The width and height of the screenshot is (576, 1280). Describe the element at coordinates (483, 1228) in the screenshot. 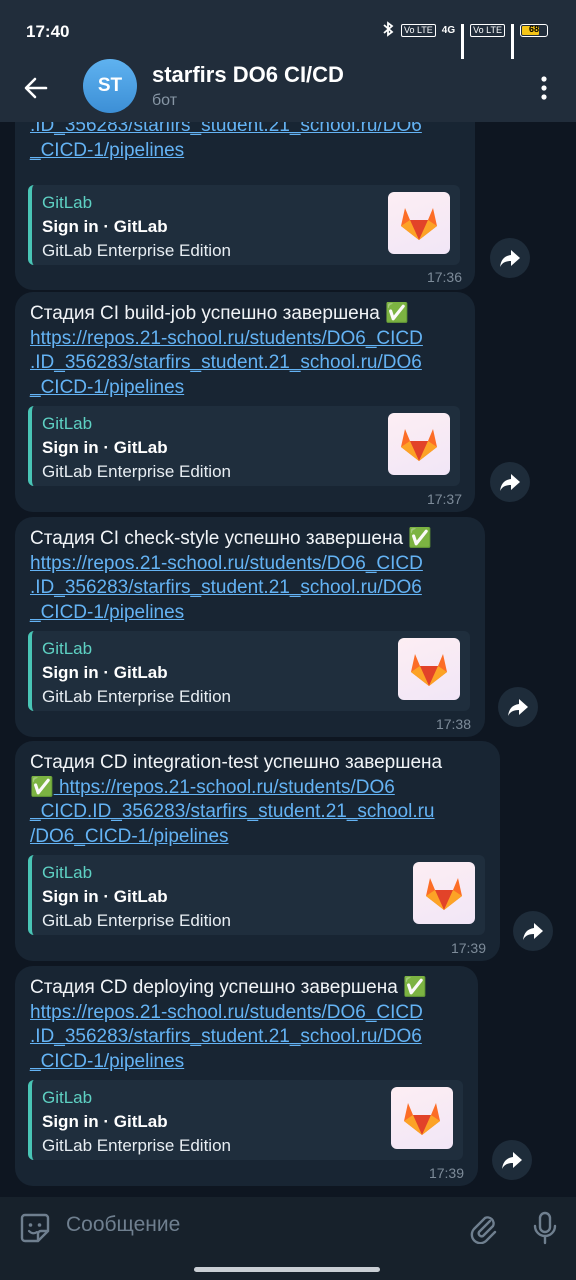

I see `paperclip-icon` at that location.